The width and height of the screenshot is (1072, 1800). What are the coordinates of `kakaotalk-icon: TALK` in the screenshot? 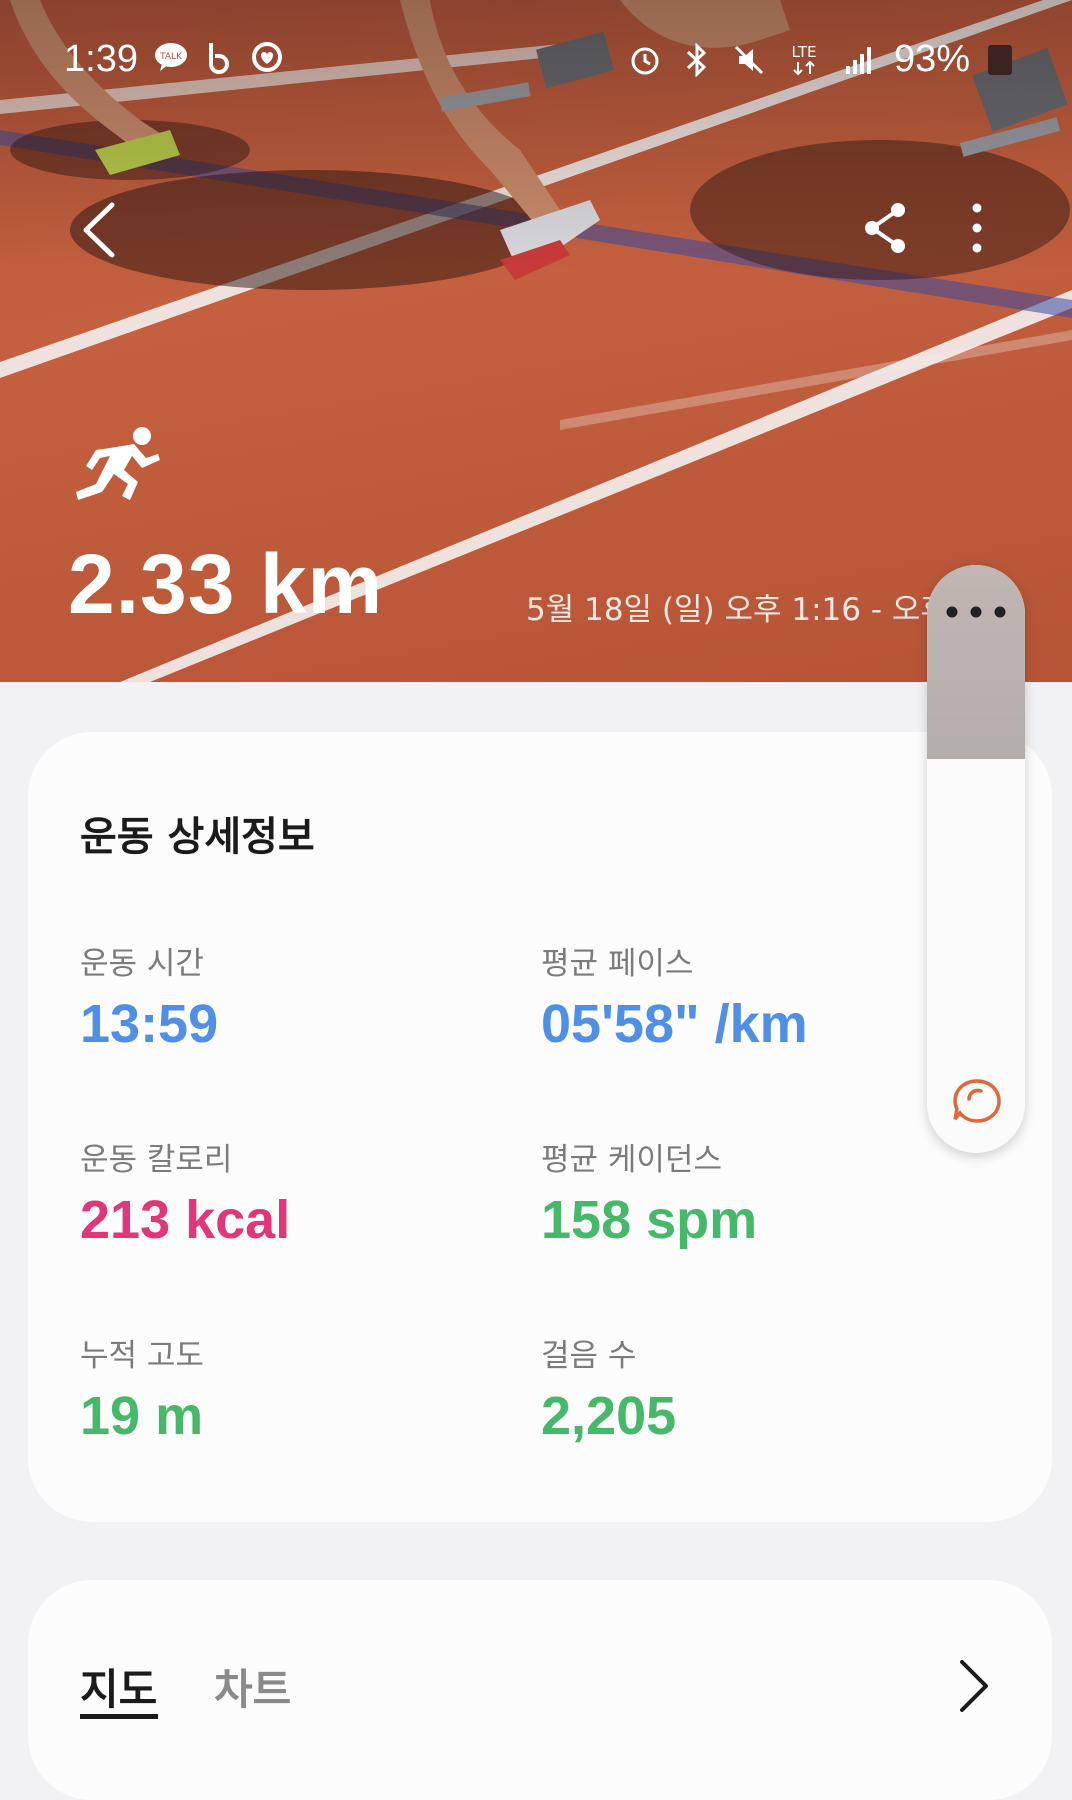 It's located at (171, 57).